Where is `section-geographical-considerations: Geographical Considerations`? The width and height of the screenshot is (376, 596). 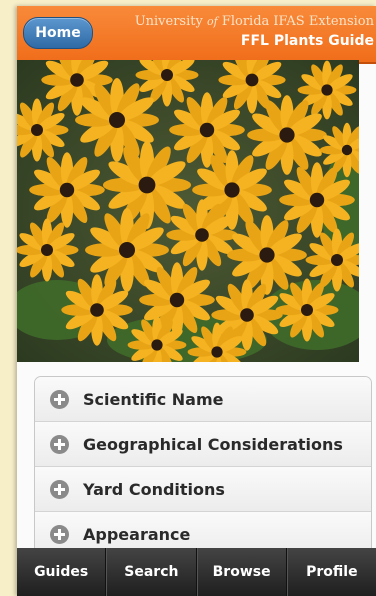
section-geographical-considerations: Geographical Considerations is located at coordinates (203, 444).